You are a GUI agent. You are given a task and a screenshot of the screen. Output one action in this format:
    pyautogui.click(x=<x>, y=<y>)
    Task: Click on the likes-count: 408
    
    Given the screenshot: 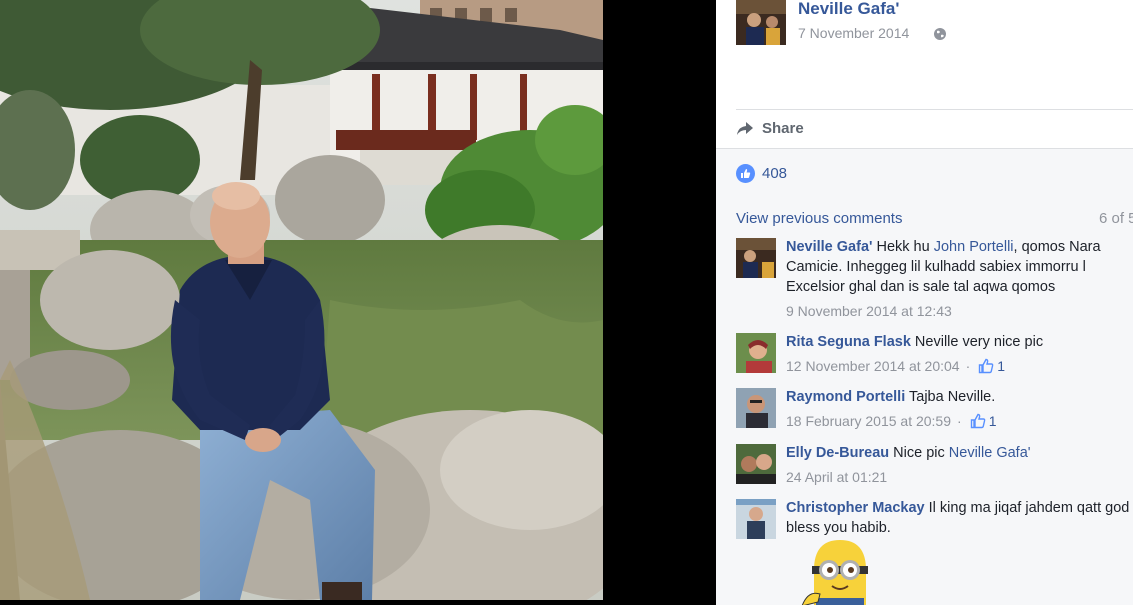 What is the action you would take?
    pyautogui.click(x=775, y=173)
    